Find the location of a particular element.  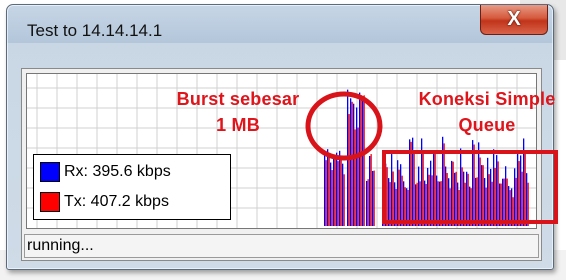

queue-annotation-line1: Koneksi Simple is located at coordinates (487, 99).